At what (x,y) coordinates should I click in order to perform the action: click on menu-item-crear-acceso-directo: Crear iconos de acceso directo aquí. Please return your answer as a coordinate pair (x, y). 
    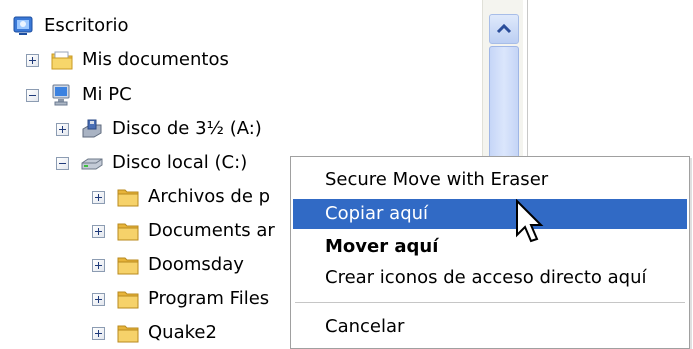
    Looking at the image, I should click on (490, 278).